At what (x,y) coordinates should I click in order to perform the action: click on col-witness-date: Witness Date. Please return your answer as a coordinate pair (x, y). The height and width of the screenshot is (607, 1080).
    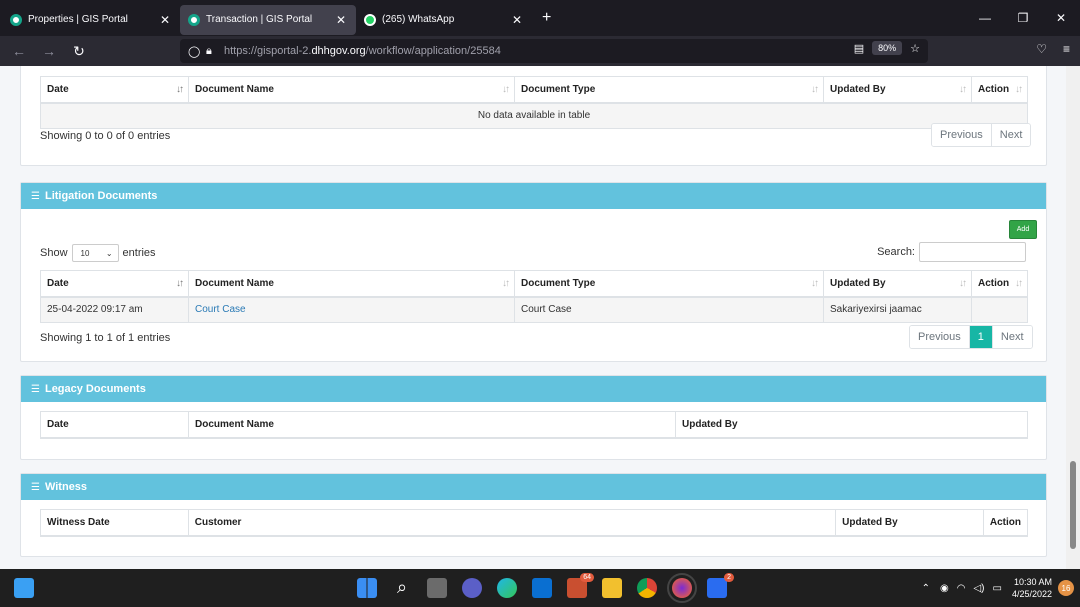
    Looking at the image, I should click on (114, 523).